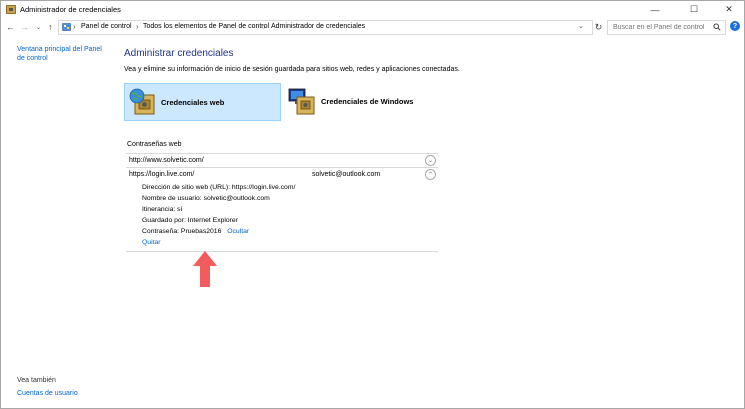 The height and width of the screenshot is (409, 745). What do you see at coordinates (206, 26) in the screenshot?
I see `breadcrumb-todos-los-elementos: Todos los elementos de Panel de control` at bounding box center [206, 26].